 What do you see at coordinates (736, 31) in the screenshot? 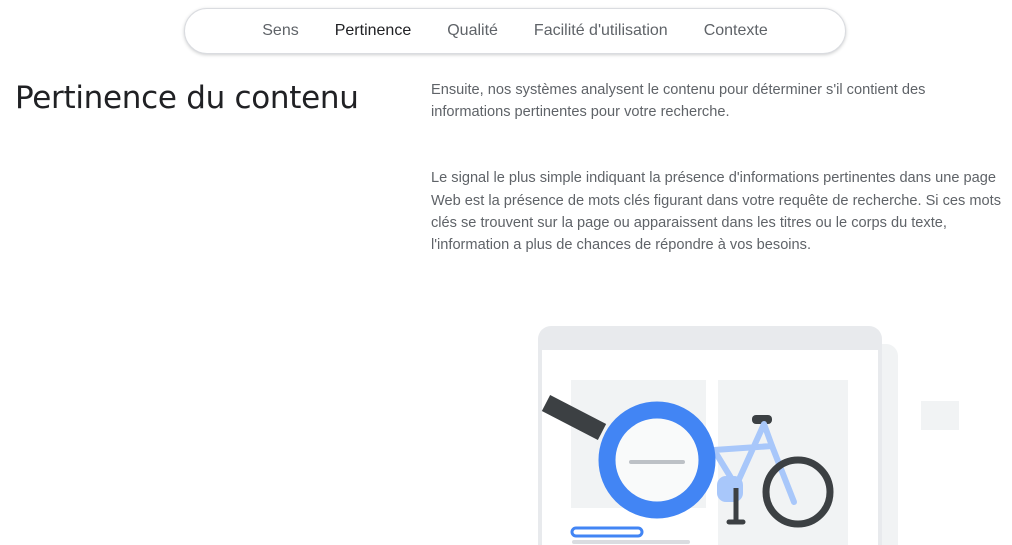
I see `tab-contexte: Contexte` at bounding box center [736, 31].